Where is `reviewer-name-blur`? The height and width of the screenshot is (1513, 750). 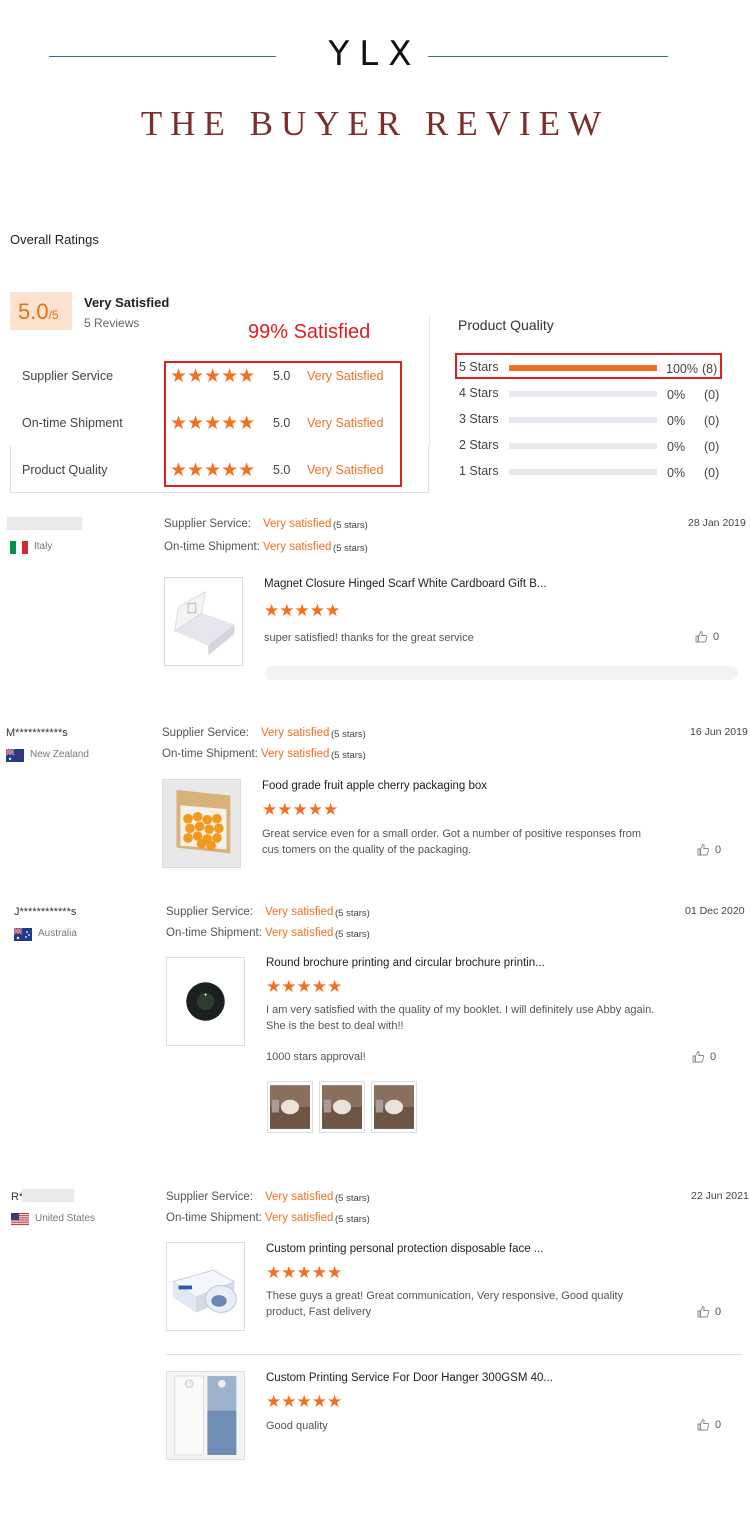
reviewer-name-blur is located at coordinates (48, 1195).